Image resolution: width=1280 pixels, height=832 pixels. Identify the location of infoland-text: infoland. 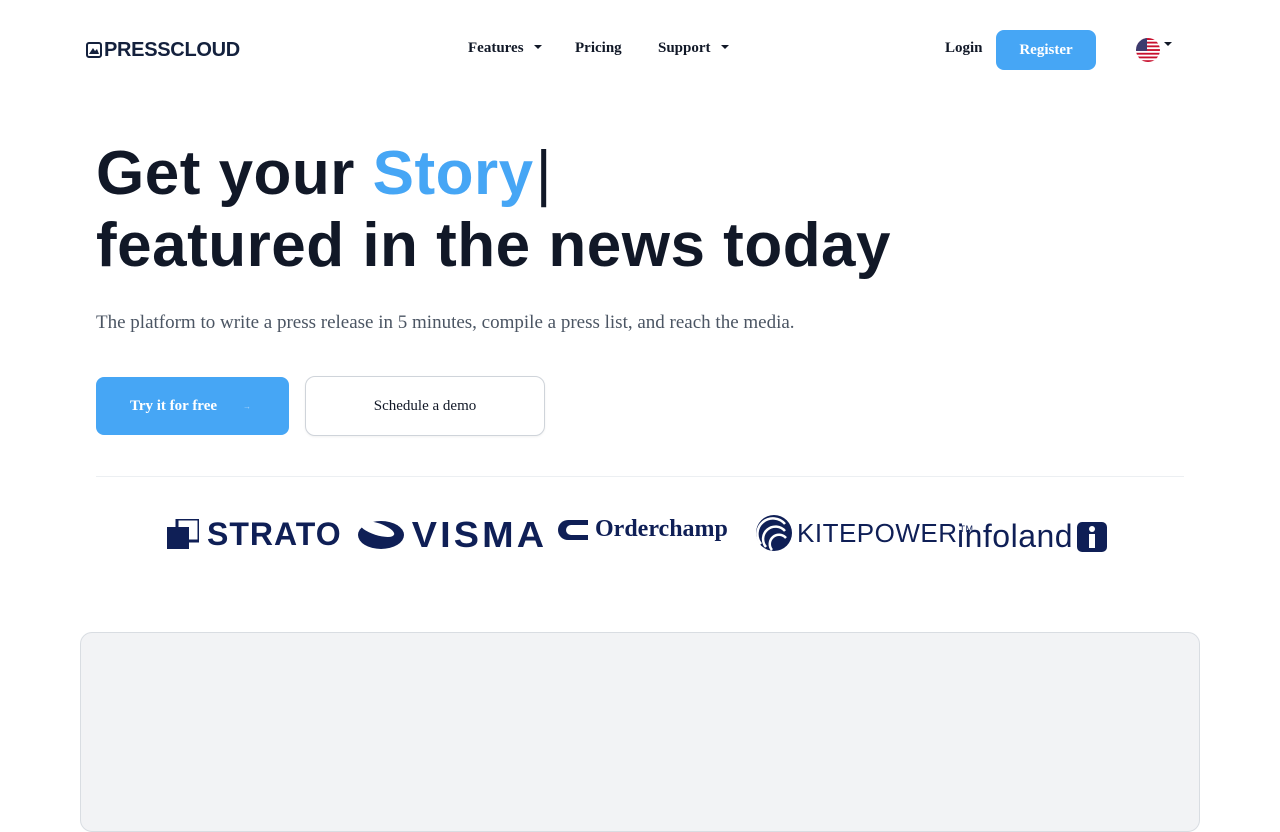
(1015, 536).